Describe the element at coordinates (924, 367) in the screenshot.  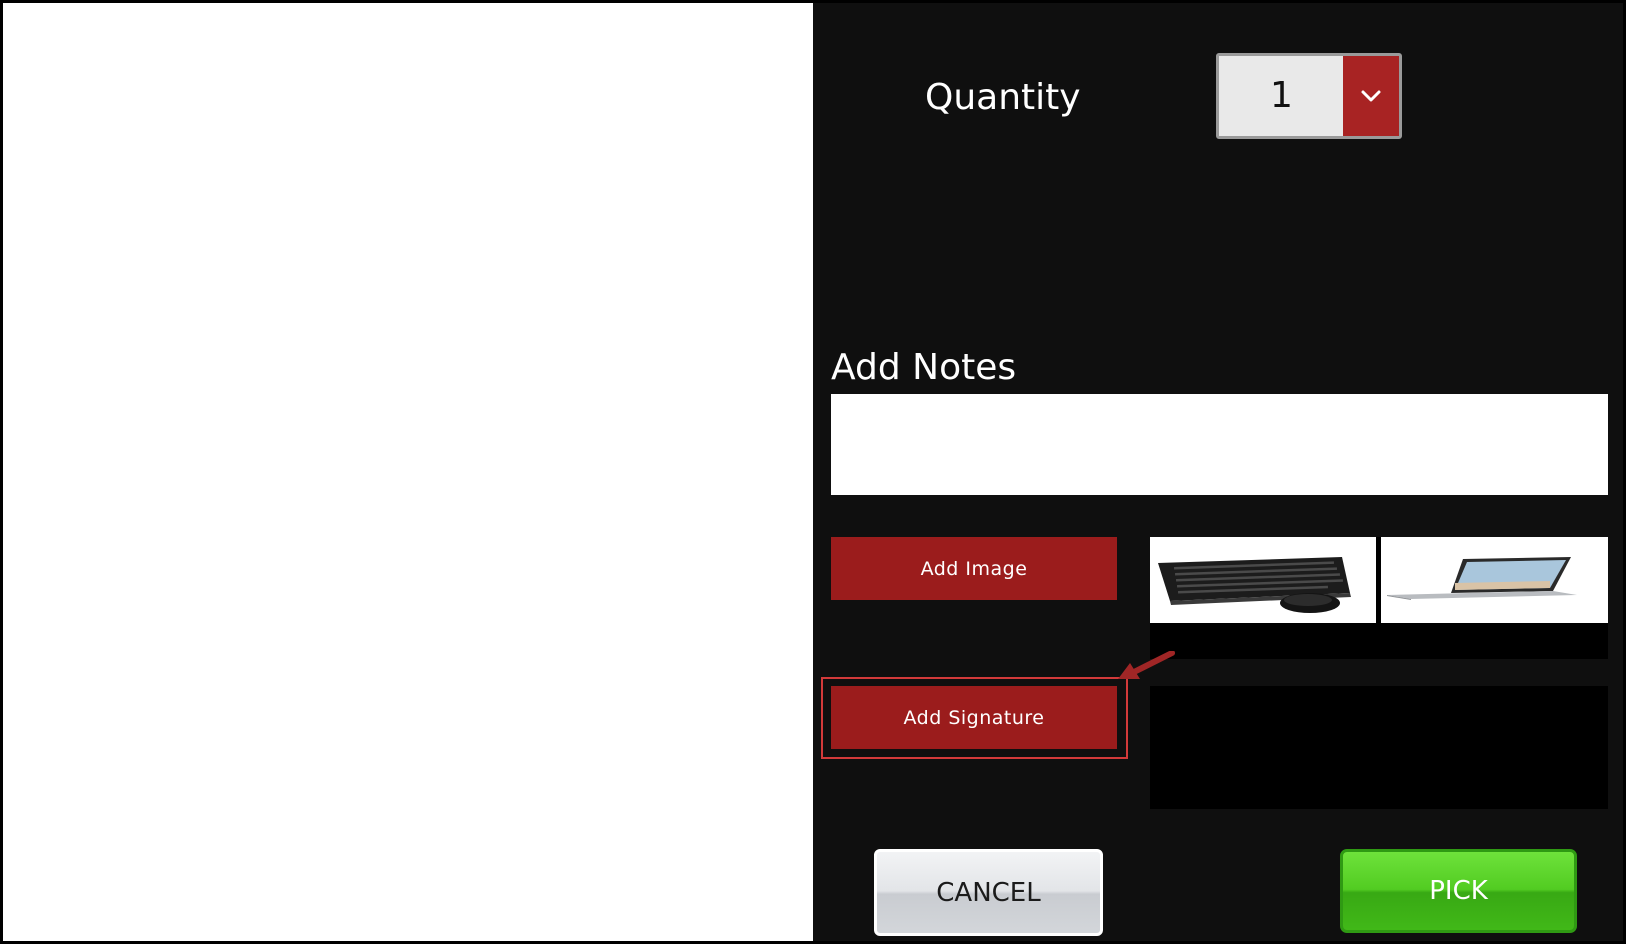
I see `add-notes-label: Add Notes` at that location.